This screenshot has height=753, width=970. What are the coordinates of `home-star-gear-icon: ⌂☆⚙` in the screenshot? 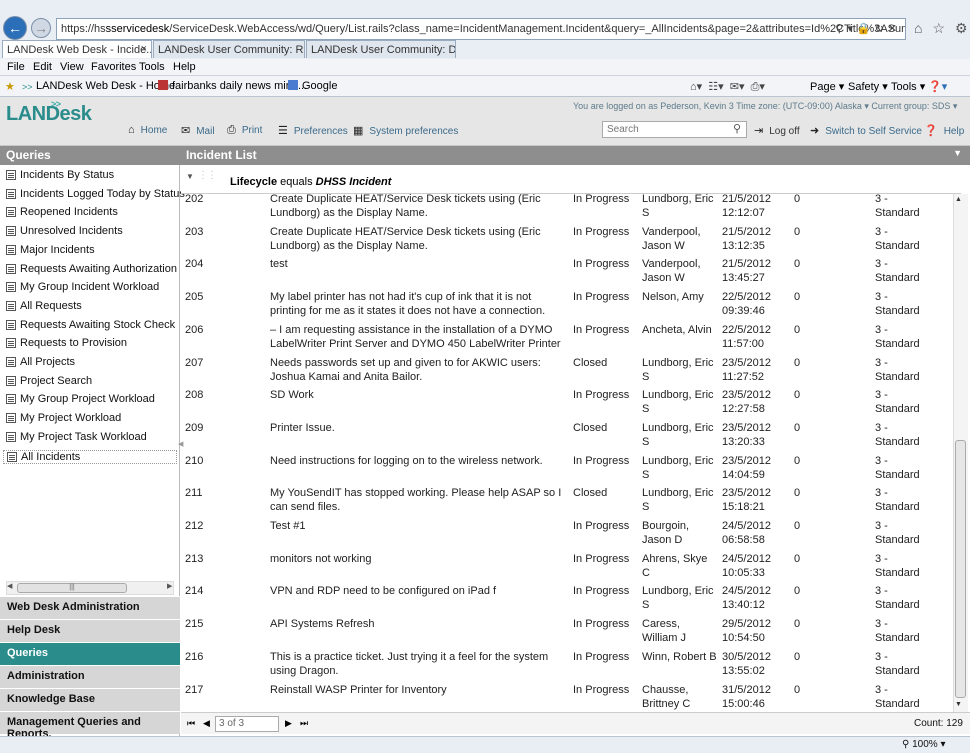 It's located at (942, 28).